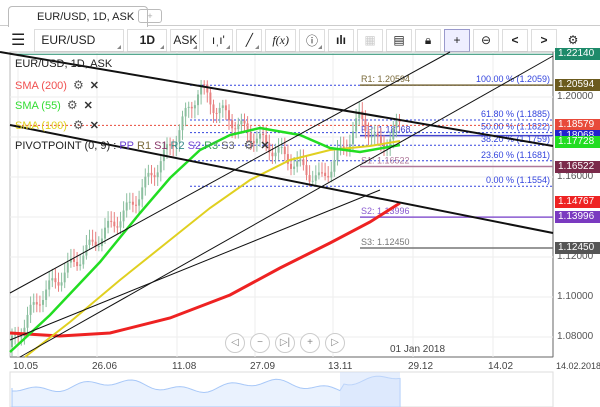 Image resolution: width=600 pixels, height=407 pixels. Describe the element at coordinates (38, 106) in the screenshot. I see `sma55-label: SMA (55)` at that location.